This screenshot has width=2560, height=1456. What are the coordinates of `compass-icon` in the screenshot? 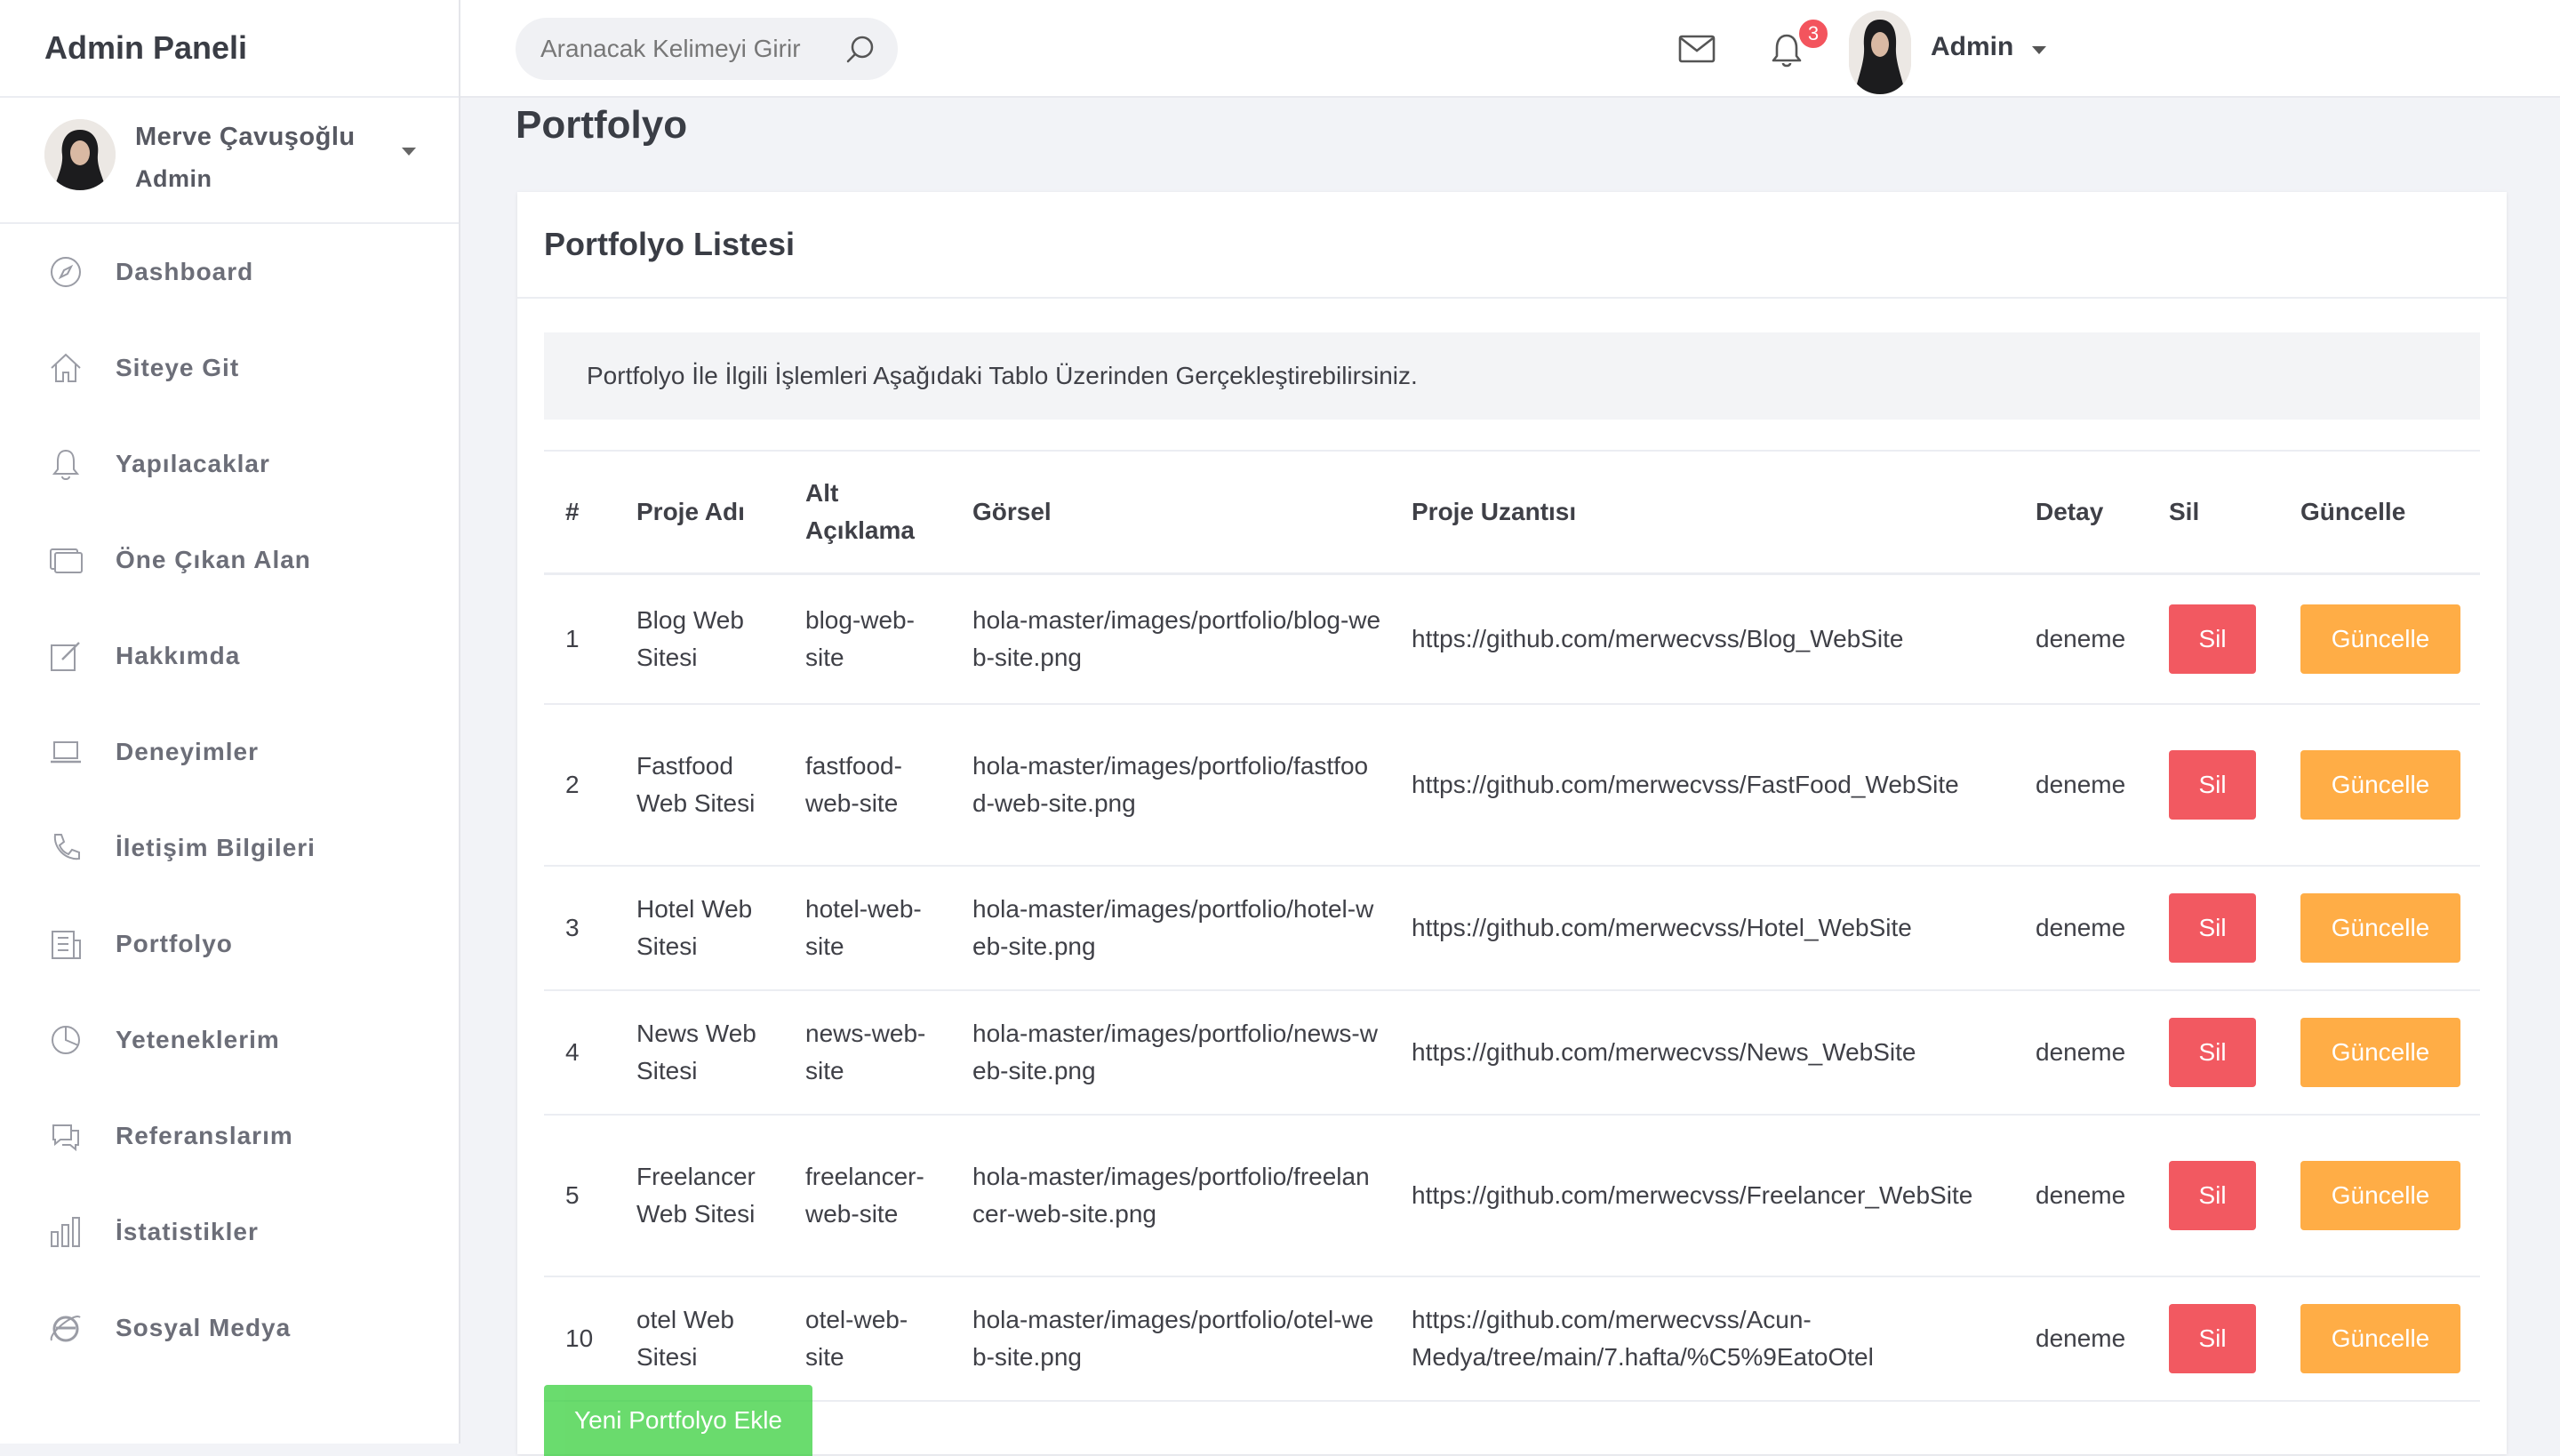 It's located at (66, 272).